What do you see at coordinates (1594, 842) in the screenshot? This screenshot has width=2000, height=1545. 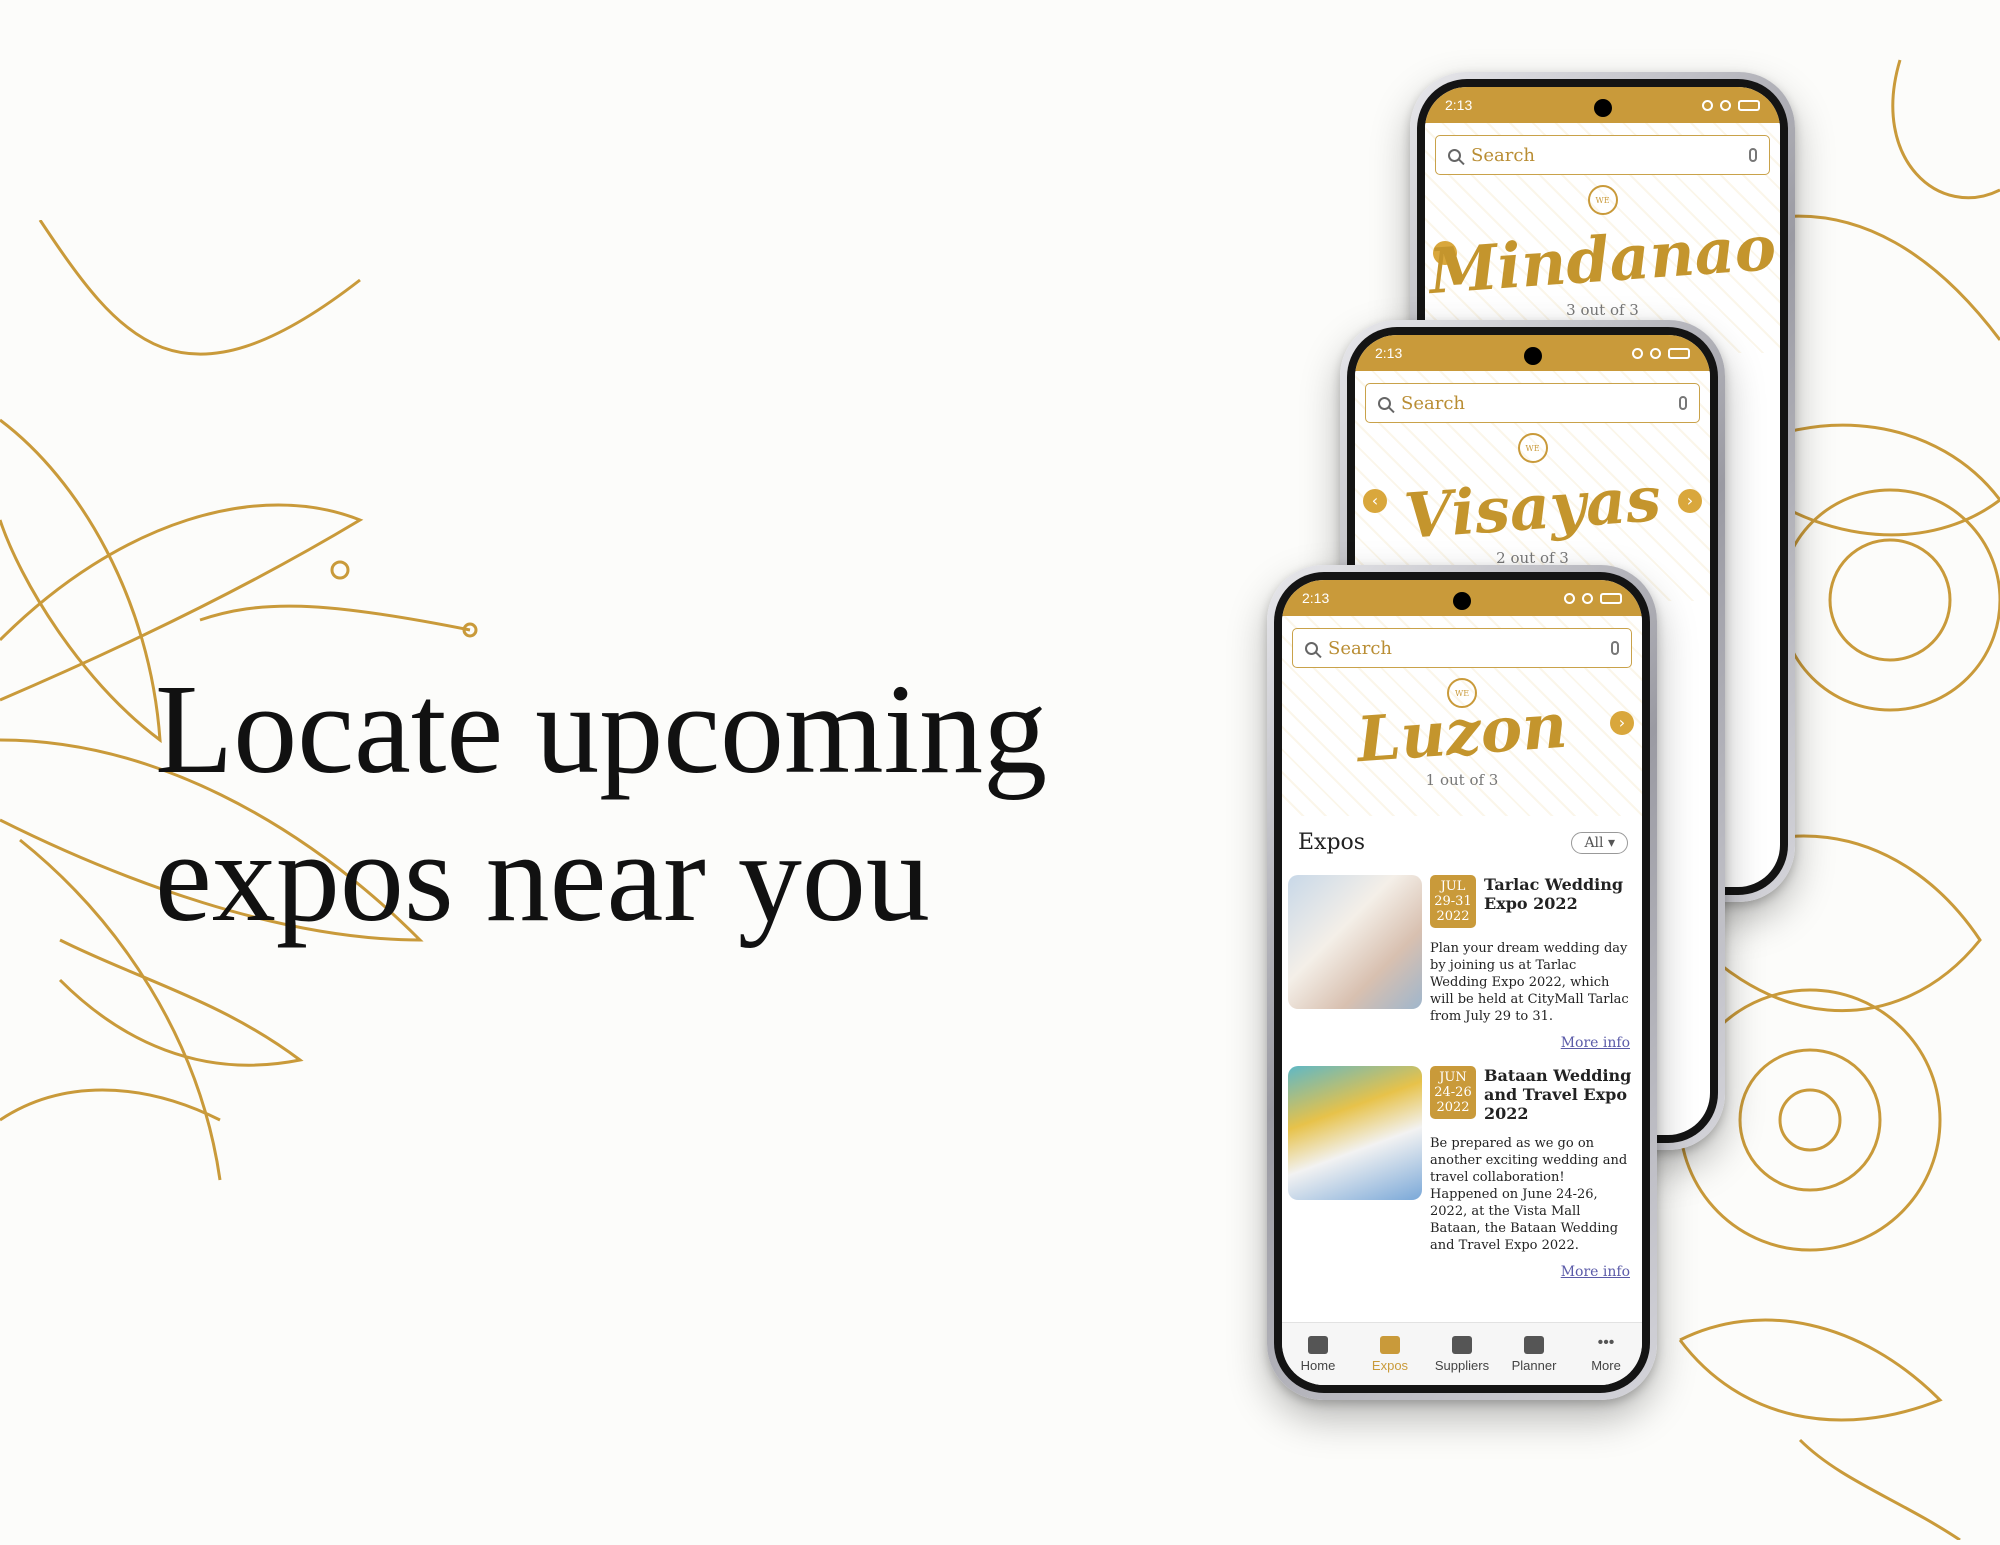 I see `filter-value: All` at bounding box center [1594, 842].